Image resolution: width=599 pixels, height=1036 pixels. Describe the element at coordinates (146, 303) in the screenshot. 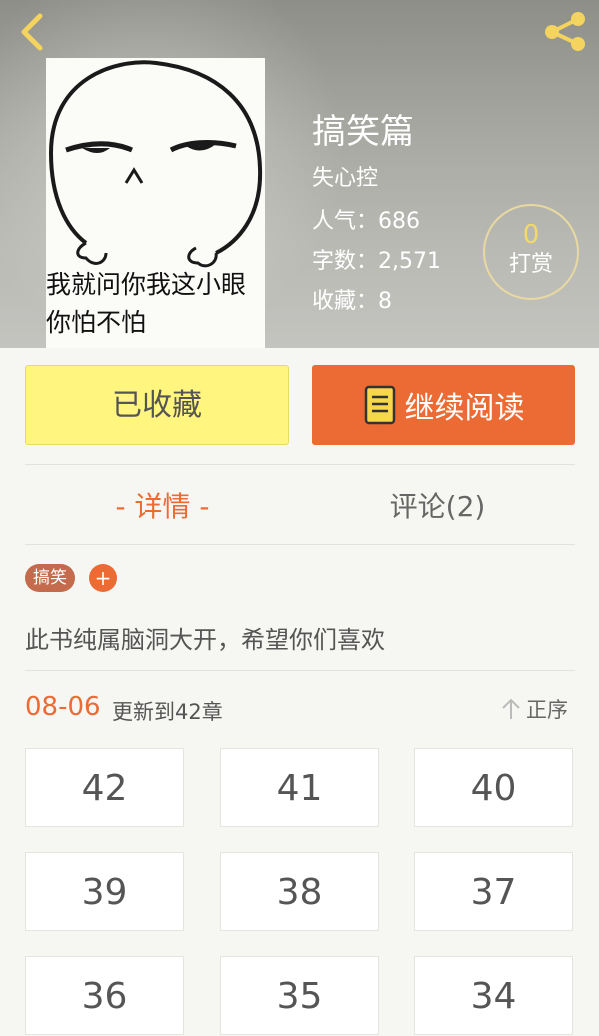

I see `cover-caption: 我就问你我这小眼 你怕不怕` at that location.